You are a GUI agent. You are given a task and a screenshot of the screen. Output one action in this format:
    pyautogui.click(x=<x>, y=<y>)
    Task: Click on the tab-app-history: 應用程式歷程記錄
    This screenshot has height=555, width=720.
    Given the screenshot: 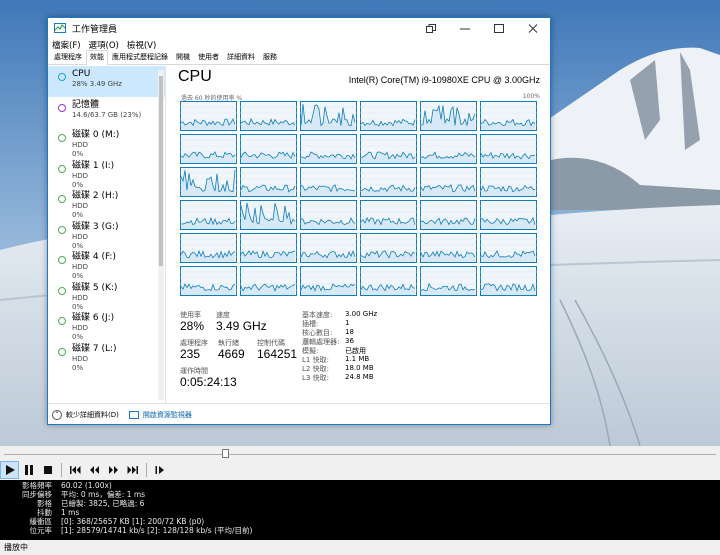 What is the action you would take?
    pyautogui.click(x=140, y=57)
    